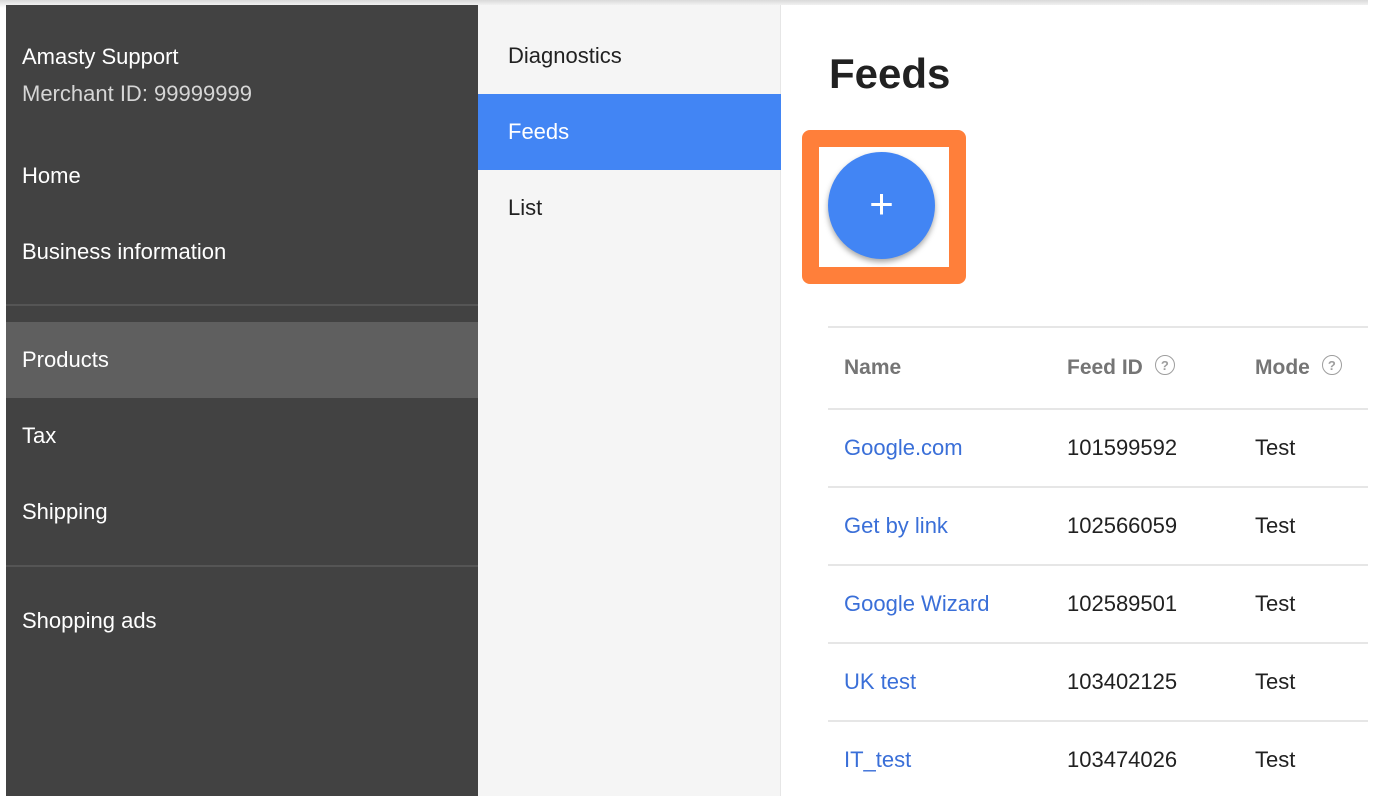  I want to click on table-row: Get by link 102566059 Test, so click(1098, 525).